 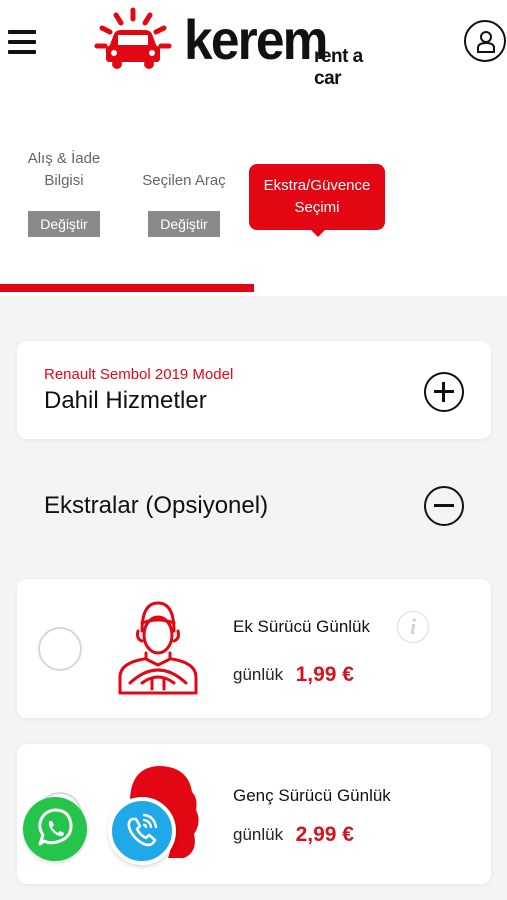 I want to click on whatsapp-button, so click(x=55, y=829).